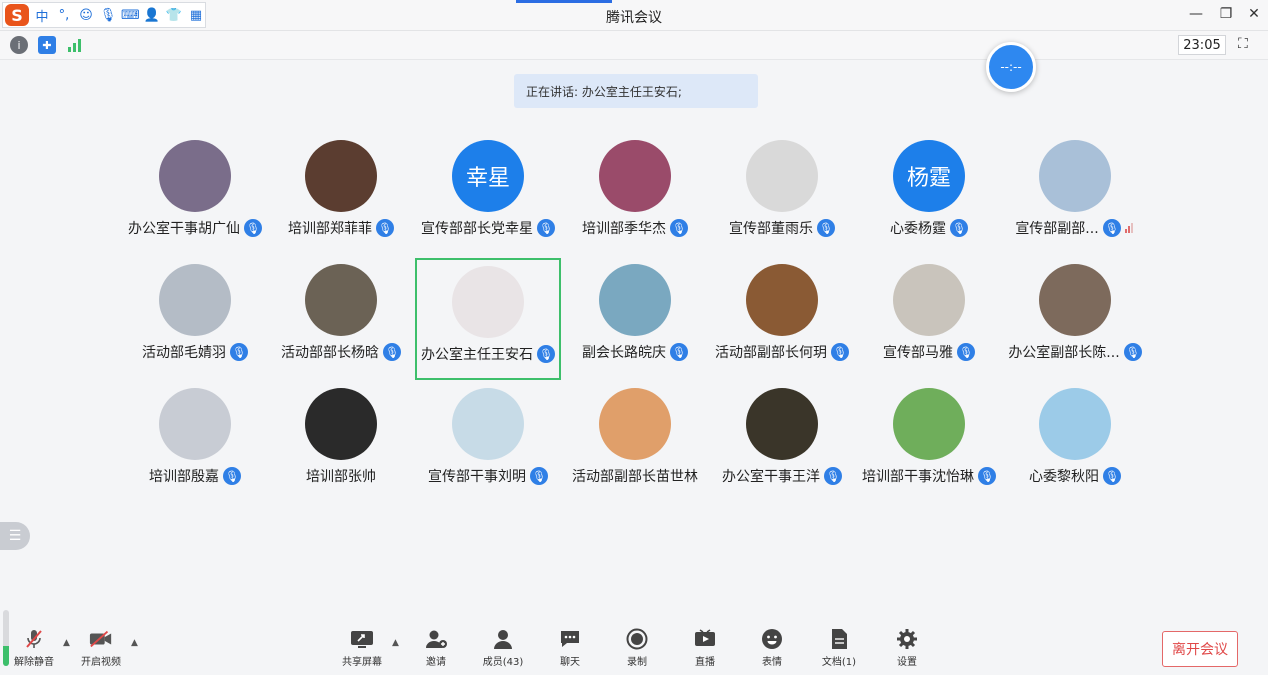  Describe the element at coordinates (34, 639) in the screenshot. I see `mic-muted-icon` at that location.